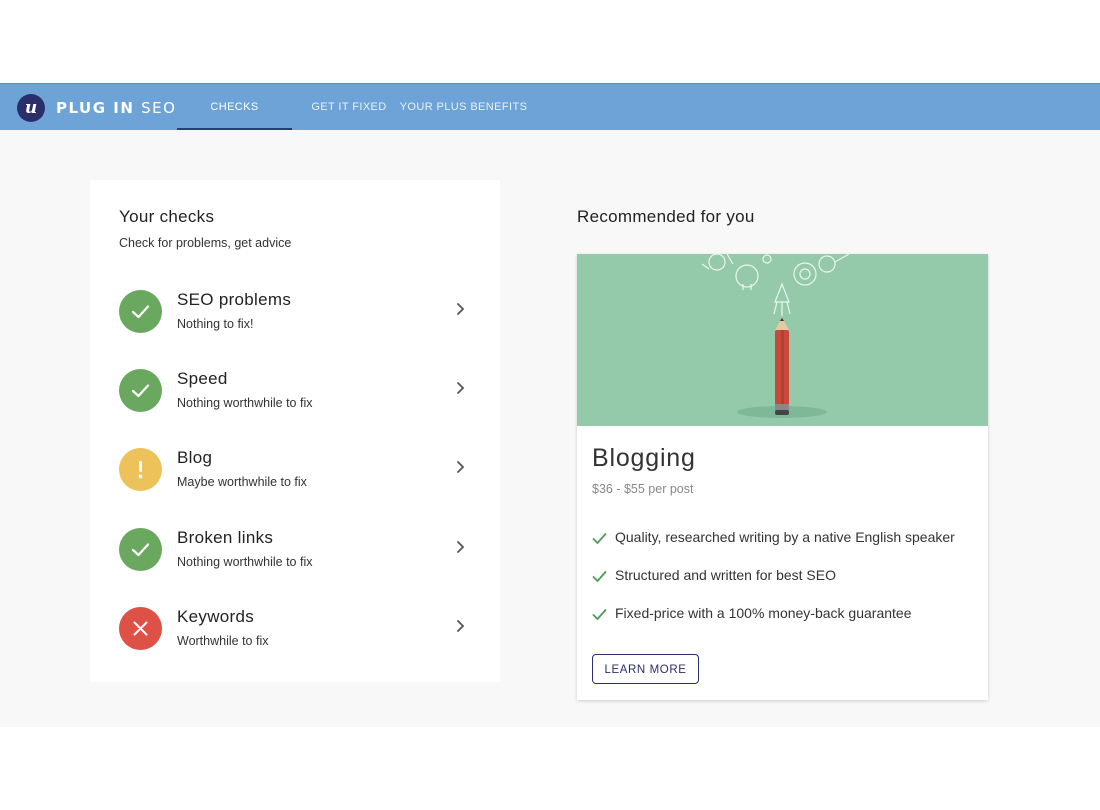  I want to click on check-item-blog: Blog Maybe worthwhile to fix, so click(294, 473).